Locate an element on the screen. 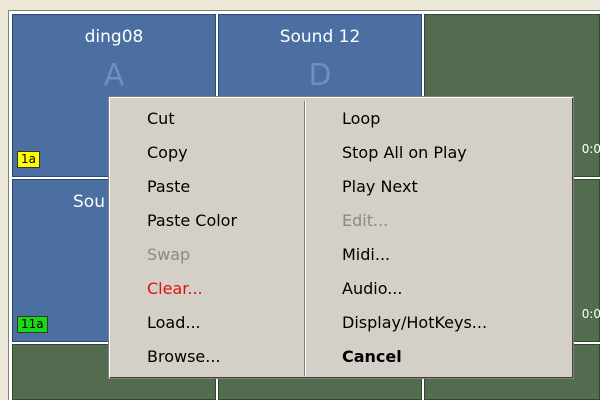  menu-item-swap: Swap is located at coordinates (169, 254).